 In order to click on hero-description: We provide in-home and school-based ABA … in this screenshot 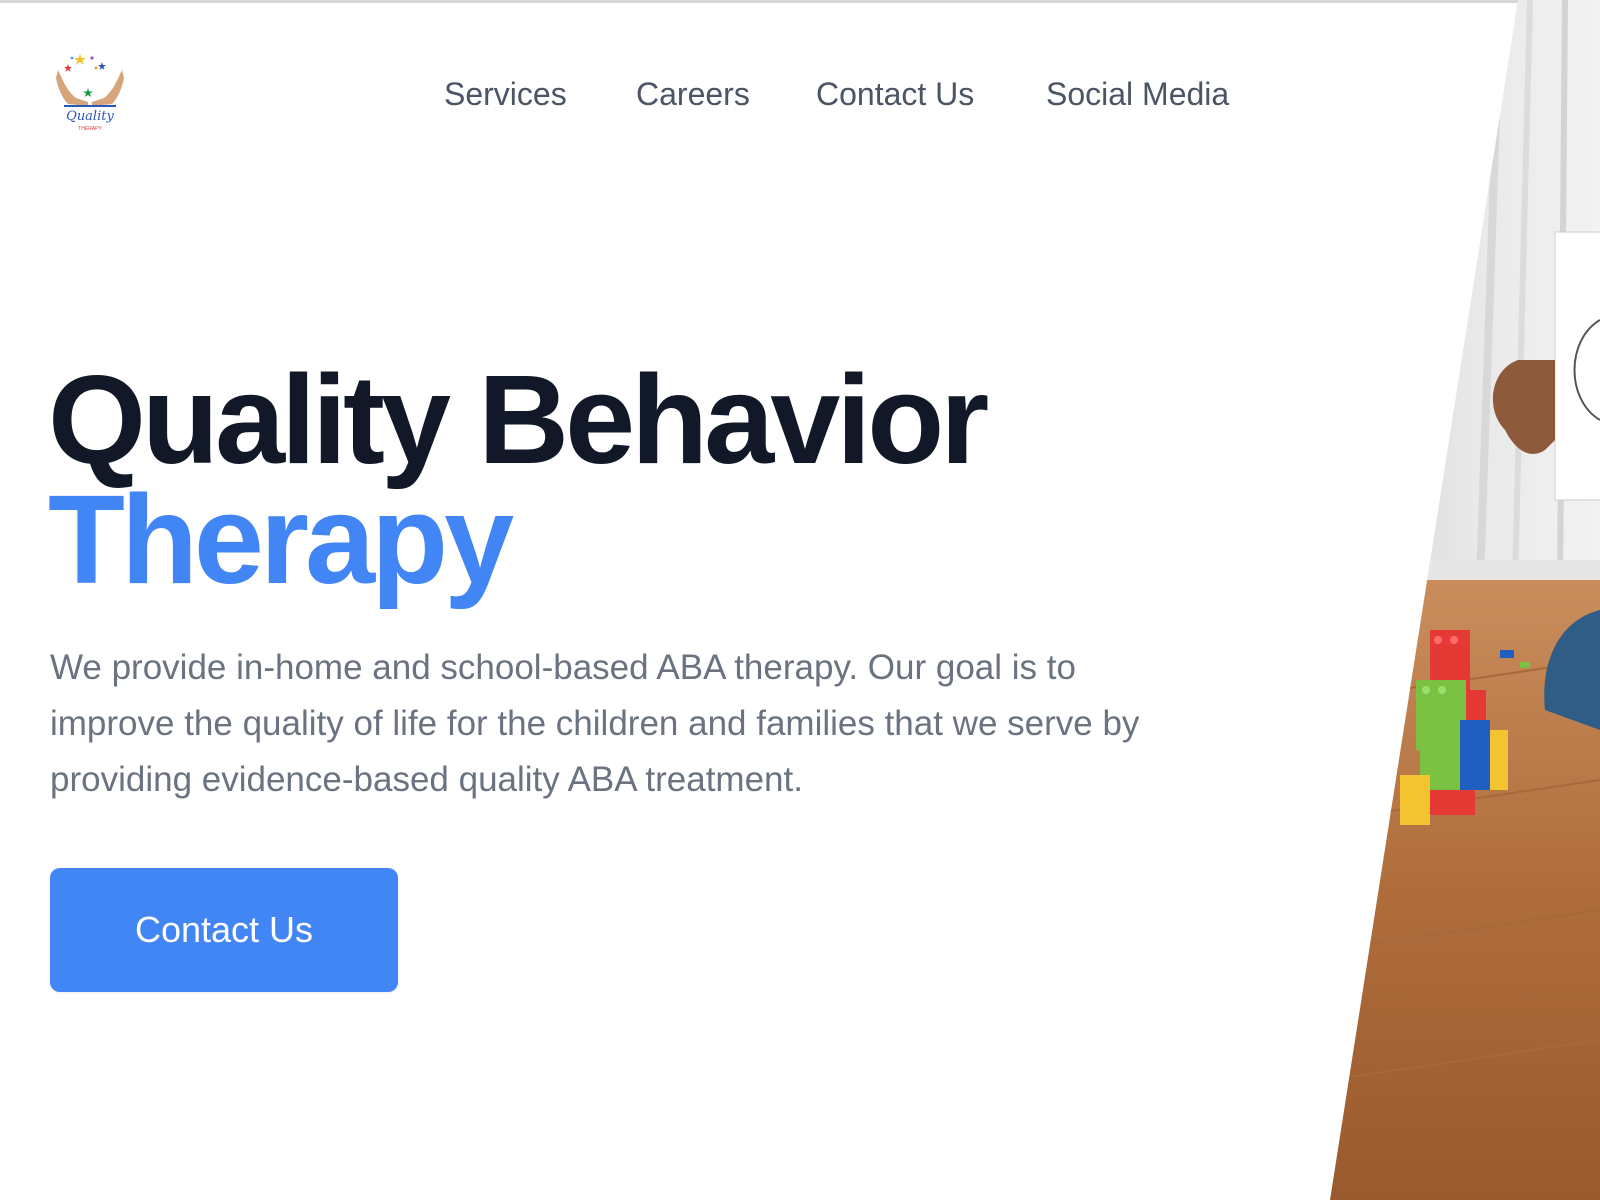, I will do `click(595, 723)`.